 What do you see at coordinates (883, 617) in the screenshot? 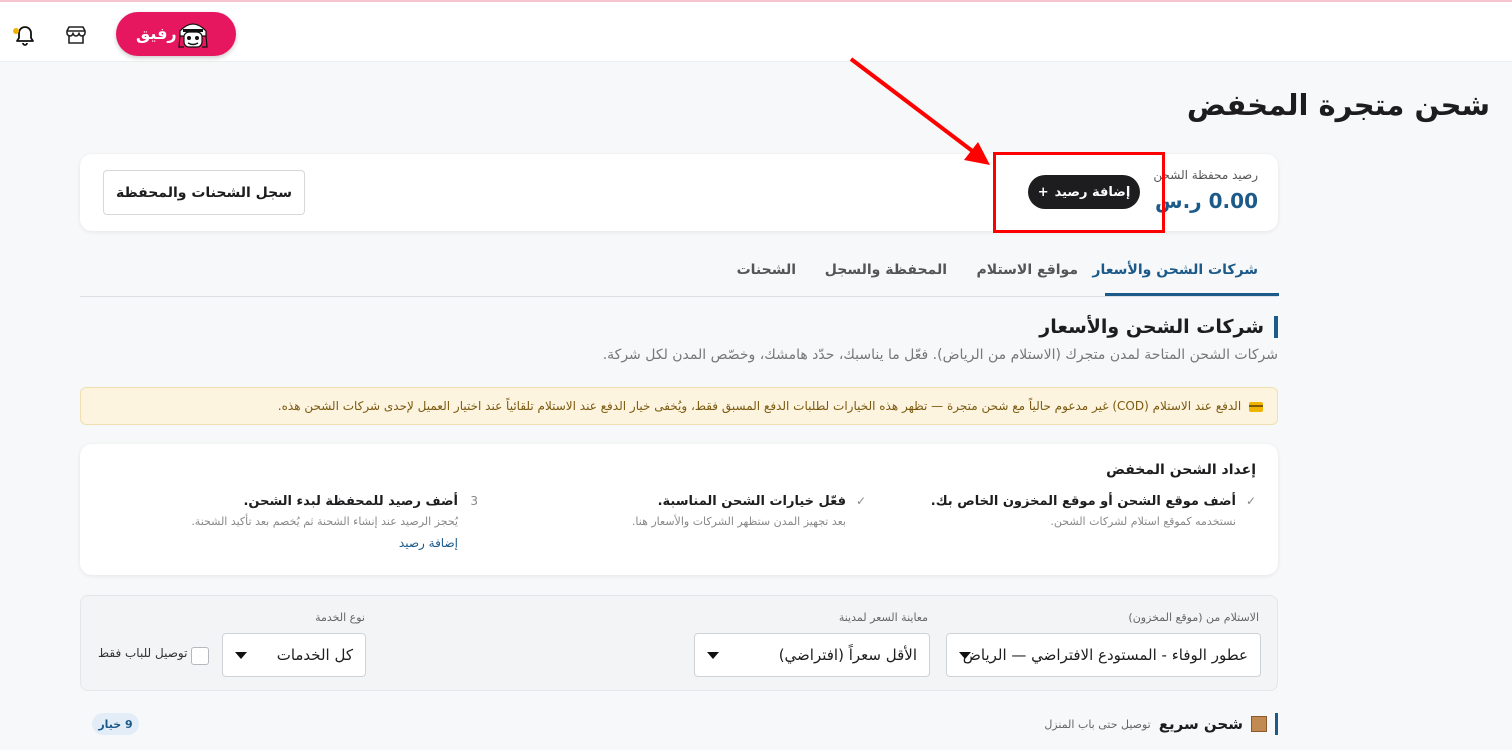
I see `city-preview-label: معاينة السعر لمدينة` at bounding box center [883, 617].